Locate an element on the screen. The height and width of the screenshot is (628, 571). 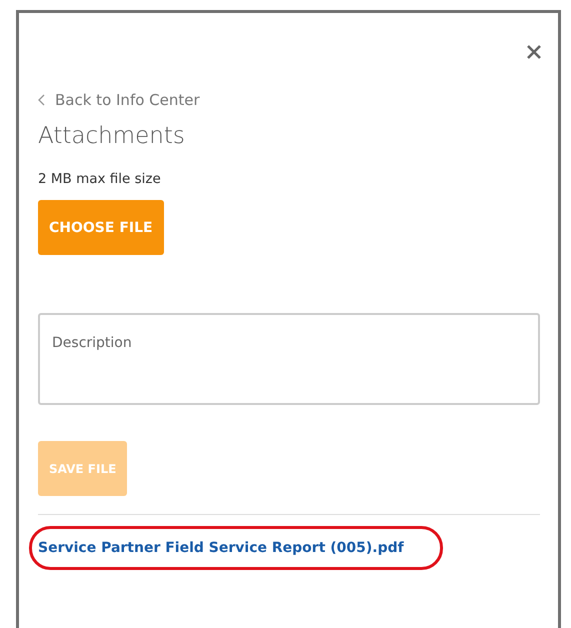
close-icon is located at coordinates (534, 52).